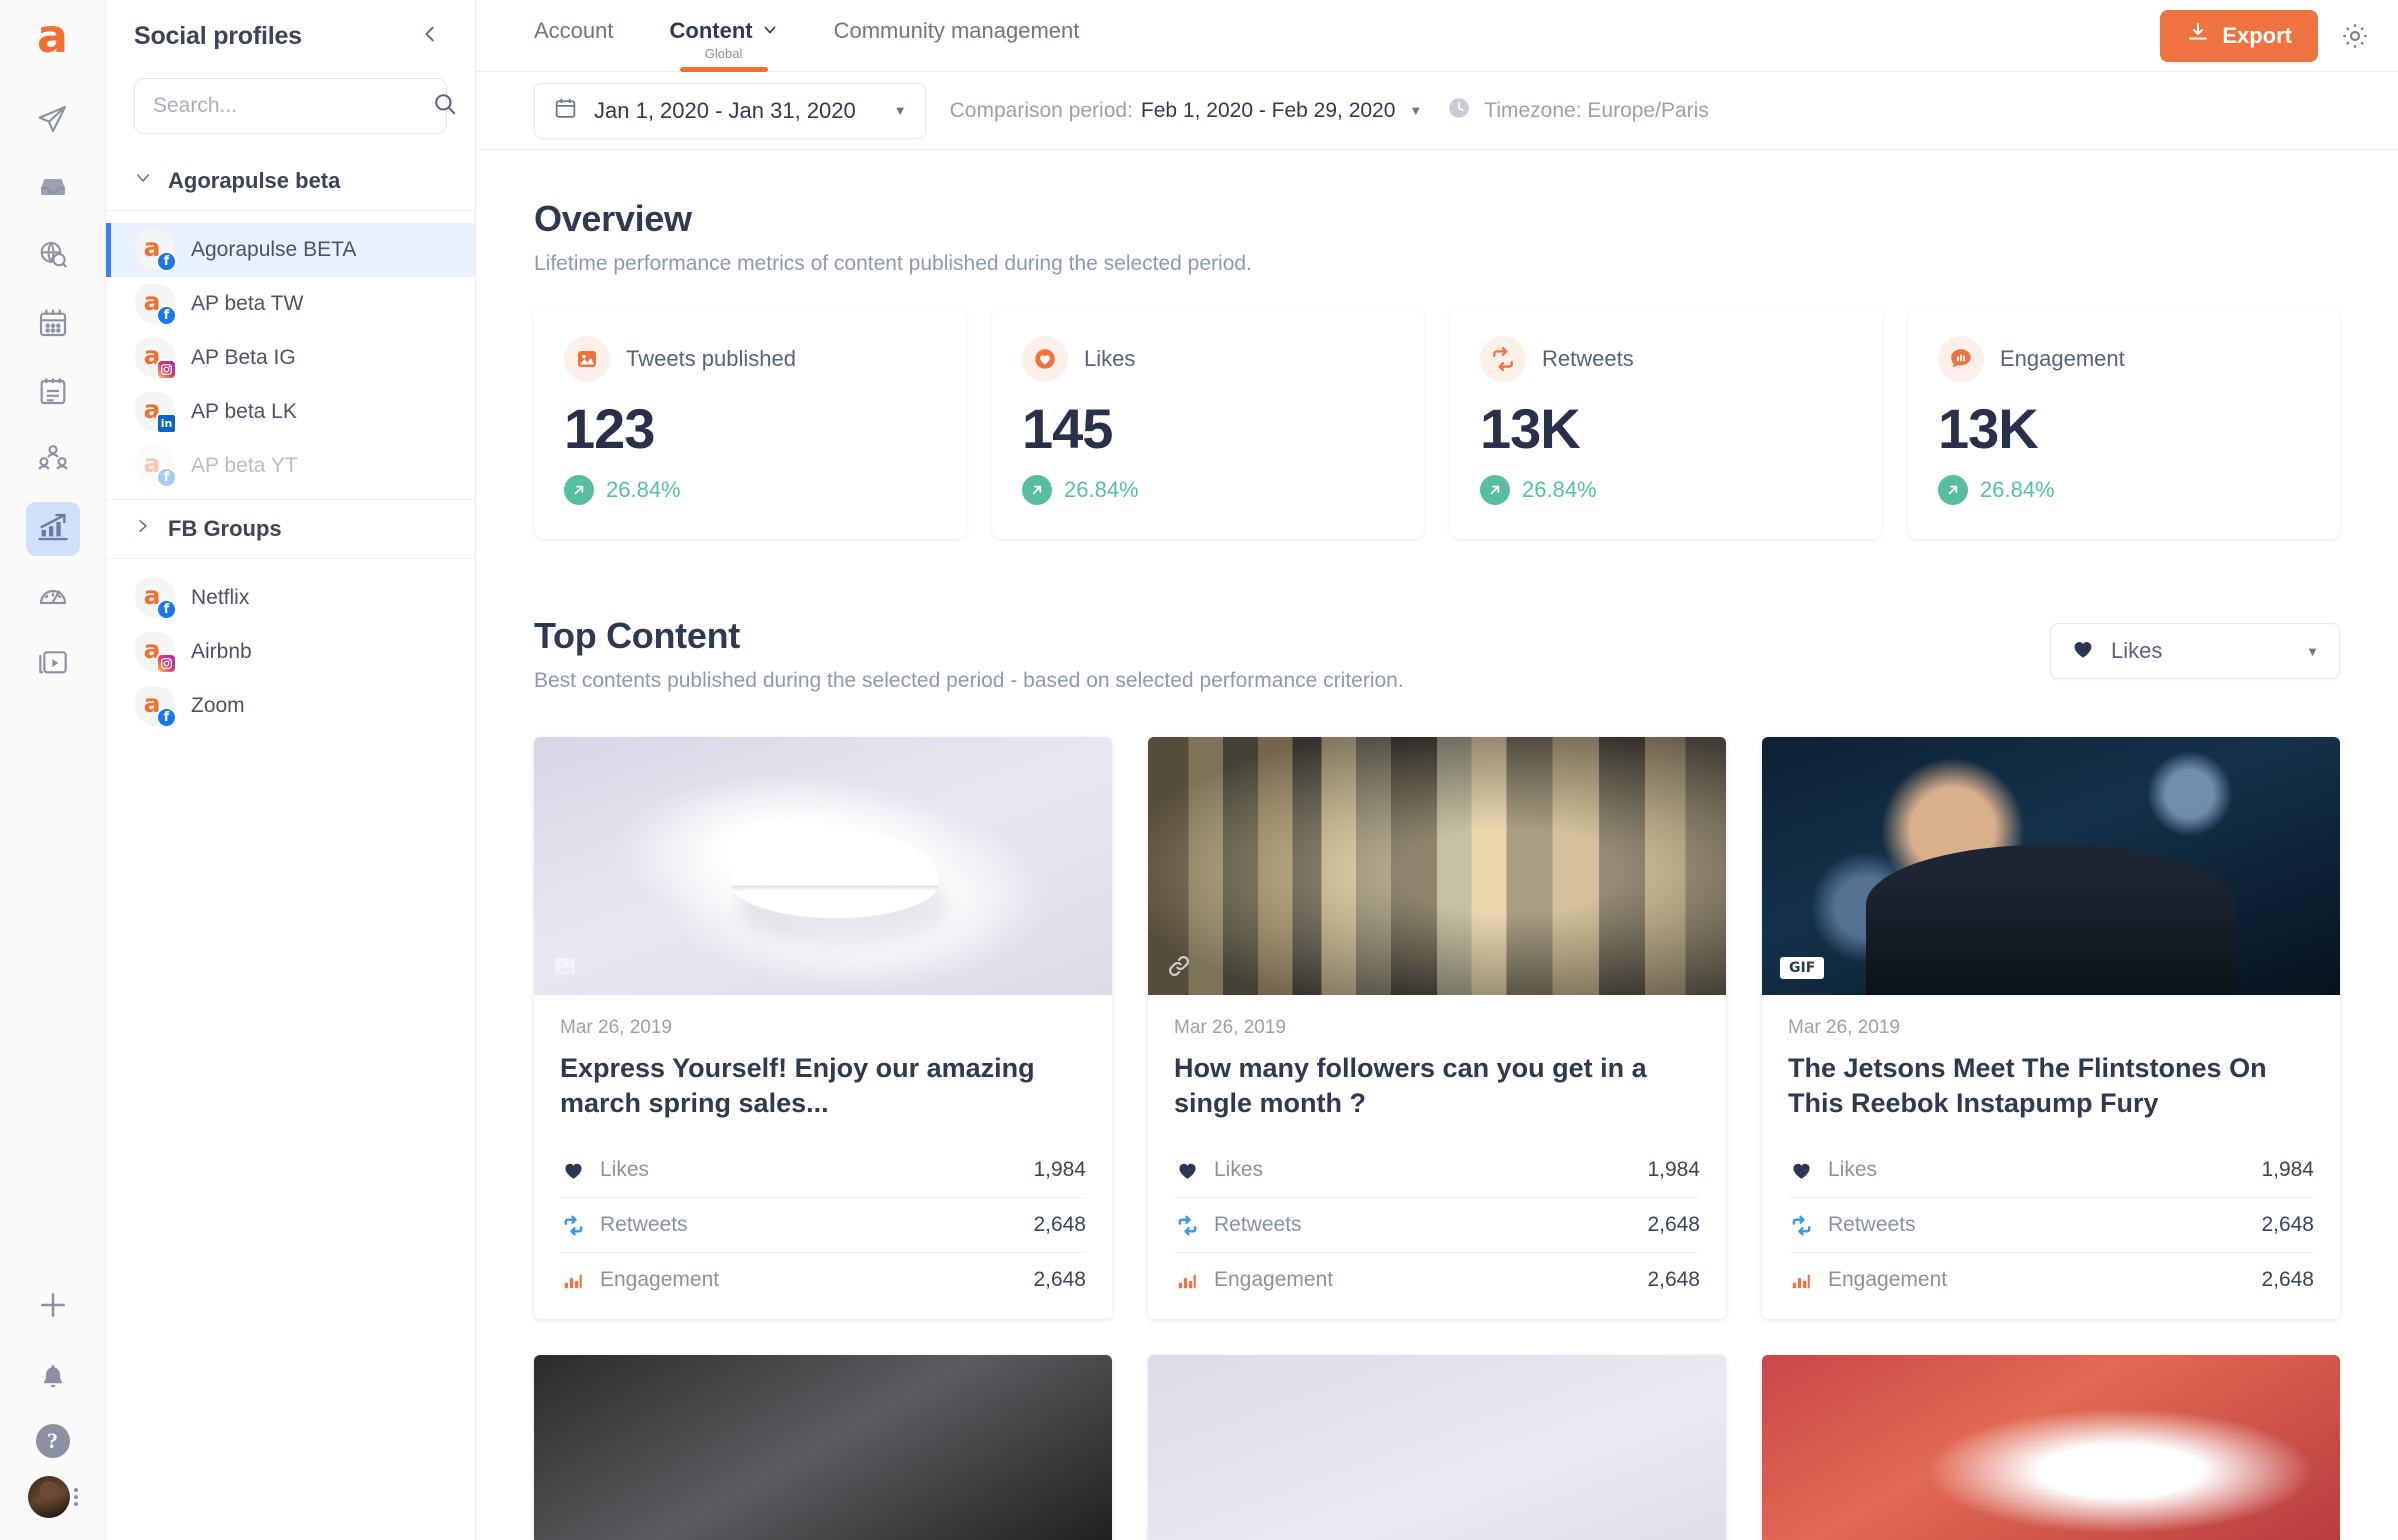 The width and height of the screenshot is (2398, 1540). What do you see at coordinates (218, 35) in the screenshot?
I see `sidebar-title: Social profiles` at bounding box center [218, 35].